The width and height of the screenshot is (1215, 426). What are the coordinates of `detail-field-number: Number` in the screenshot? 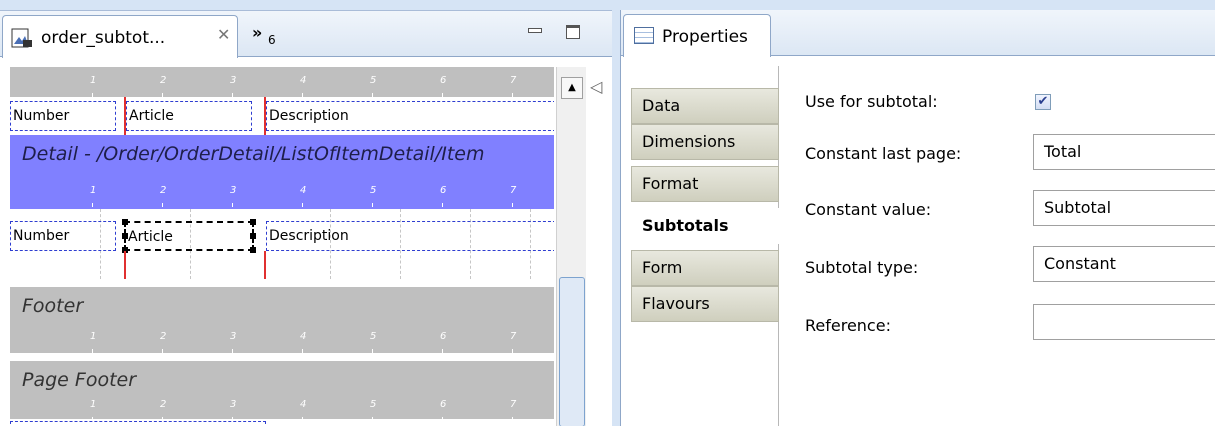 It's located at (63, 236).